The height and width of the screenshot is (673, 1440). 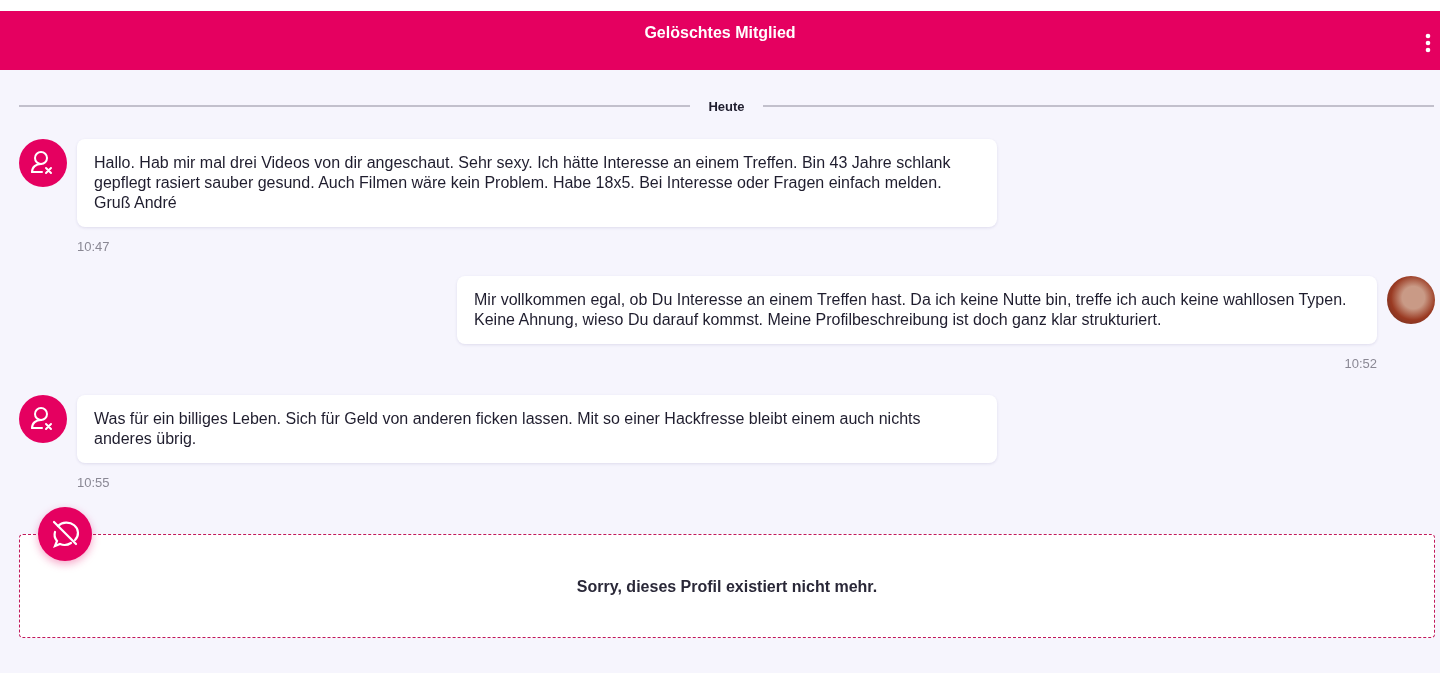 I want to click on message-text: Was für ein billiges Leben. Sich für Geld von anderen ficken lassen. Mit so einer Hackfresse bleibt einem auch nichts anderes übrig., so click(x=537, y=429).